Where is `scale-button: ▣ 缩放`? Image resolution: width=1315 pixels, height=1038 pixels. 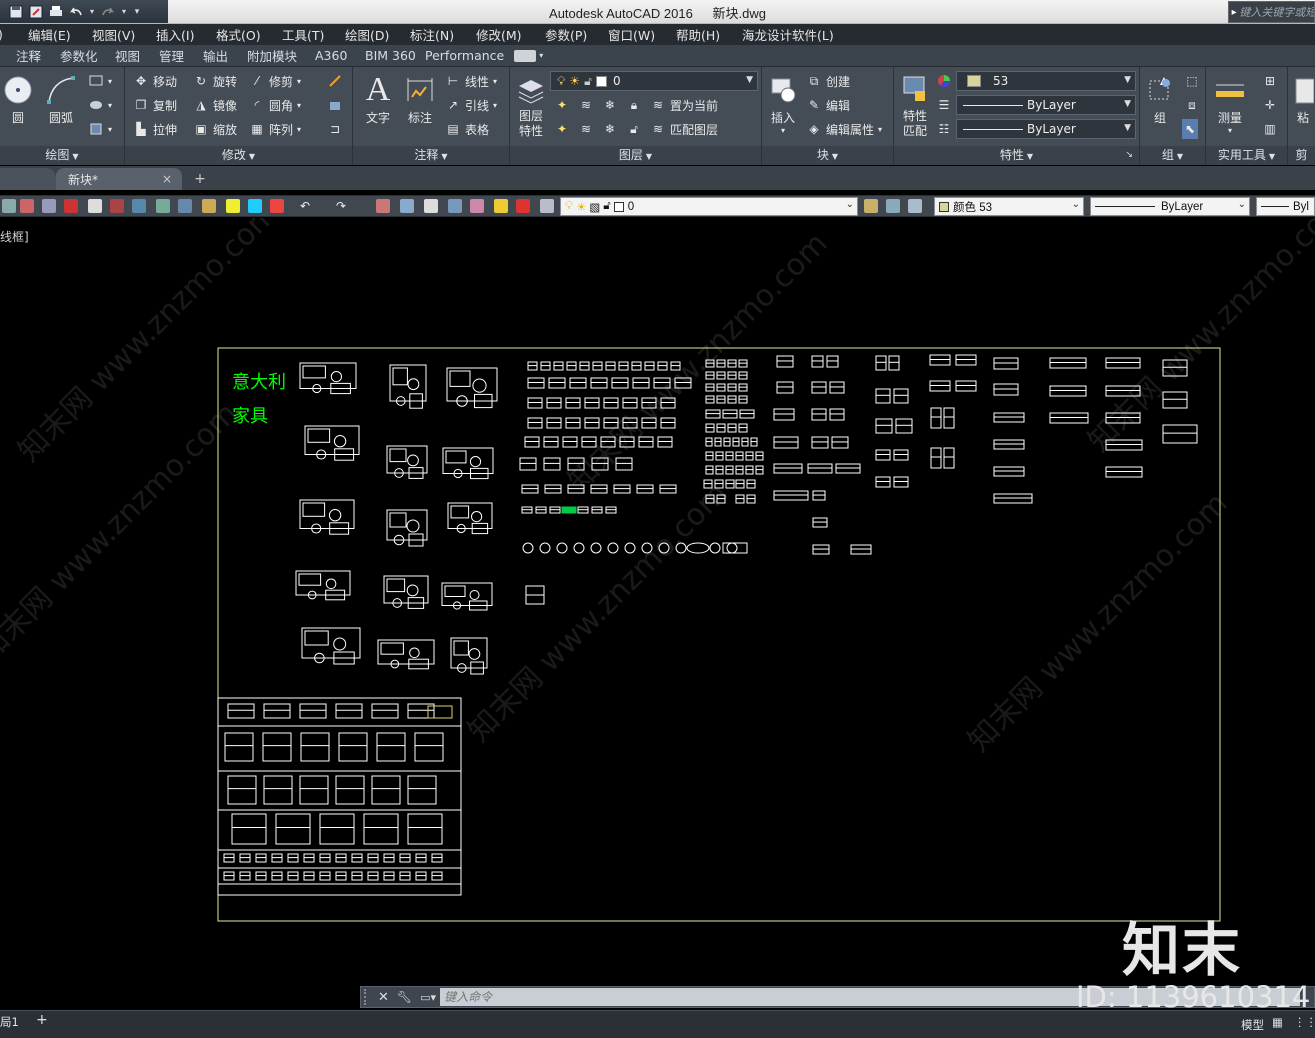 scale-button: ▣ 缩放 is located at coordinates (215, 129).